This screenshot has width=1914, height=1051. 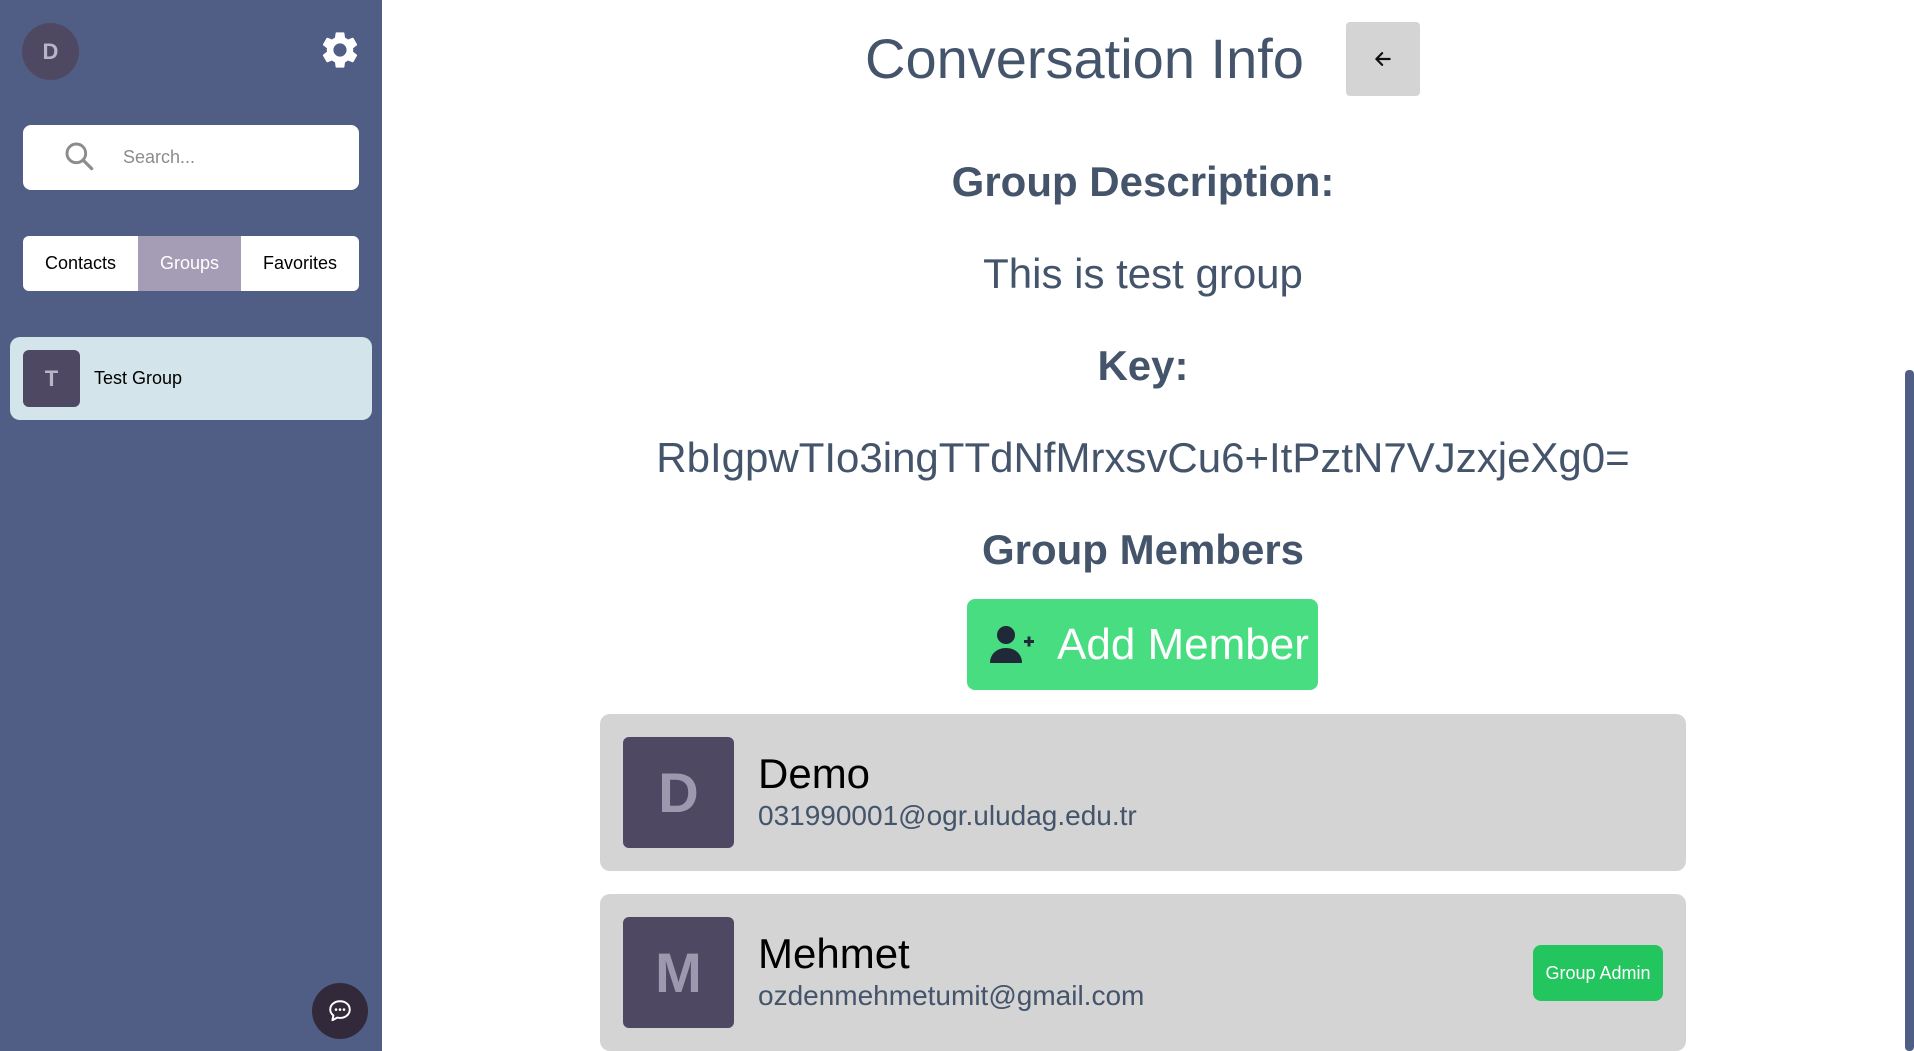 I want to click on settings-button, so click(x=340, y=50).